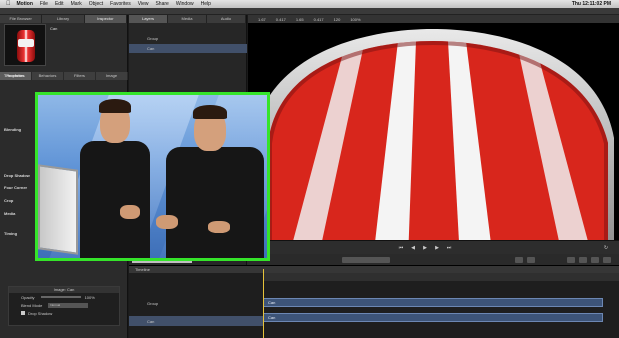 This screenshot has width=619, height=338. I want to click on play-button: ▶, so click(425, 248).